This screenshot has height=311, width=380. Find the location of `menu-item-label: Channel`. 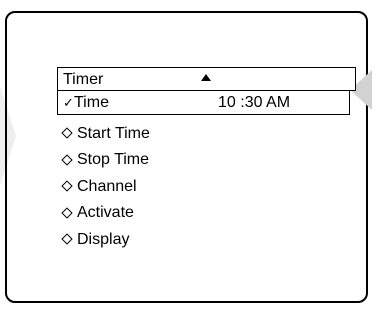

menu-item-label: Channel is located at coordinates (107, 186).